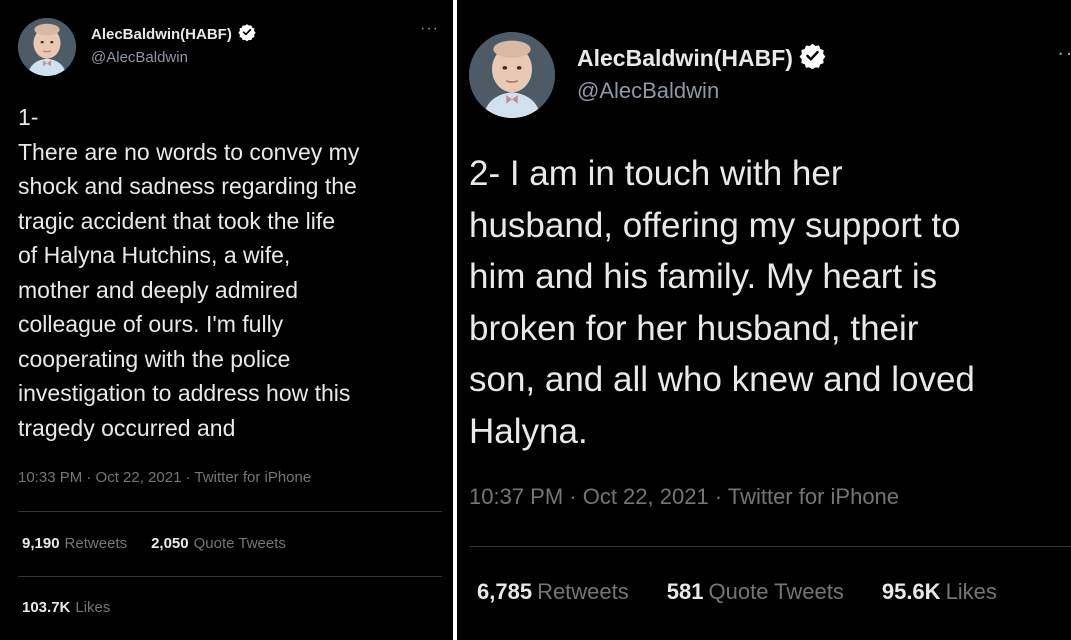 The image size is (1071, 640). What do you see at coordinates (46, 607) in the screenshot?
I see `likes-count: 103.7K` at bounding box center [46, 607].